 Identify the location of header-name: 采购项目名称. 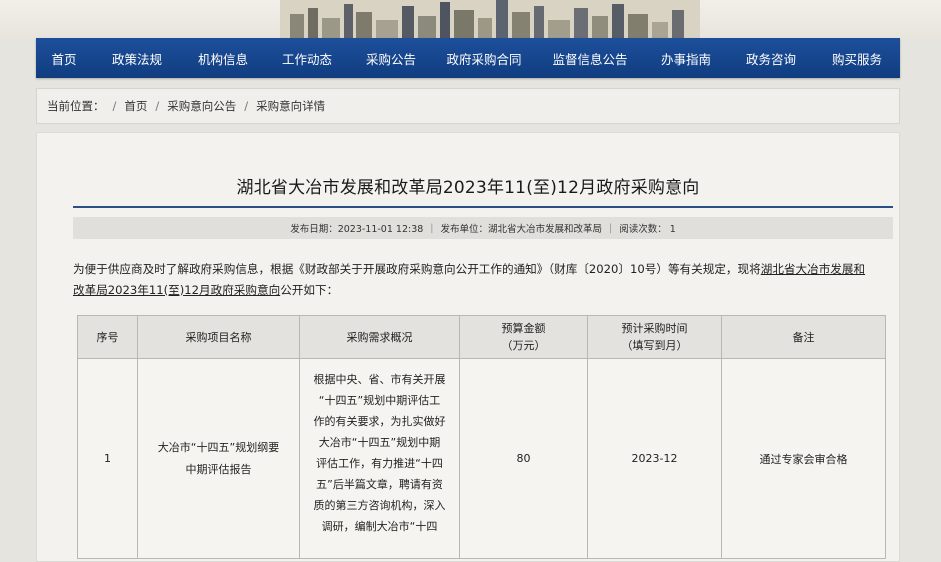
(218, 337).